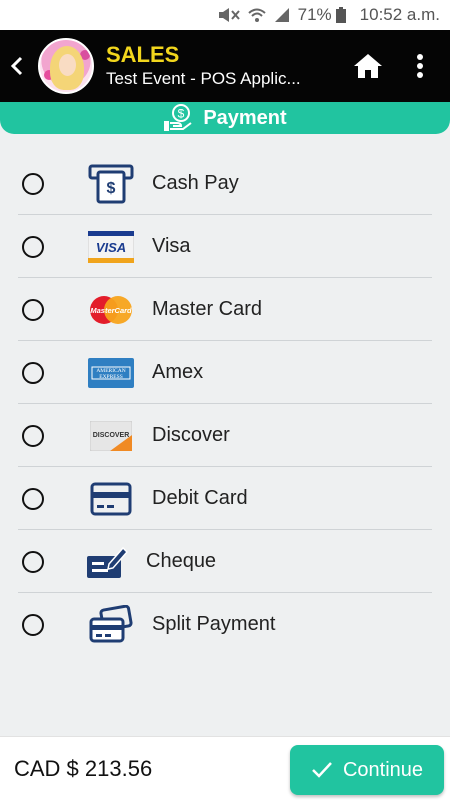 The height and width of the screenshot is (800, 450). What do you see at coordinates (383, 769) in the screenshot?
I see `continue-label: Continue` at bounding box center [383, 769].